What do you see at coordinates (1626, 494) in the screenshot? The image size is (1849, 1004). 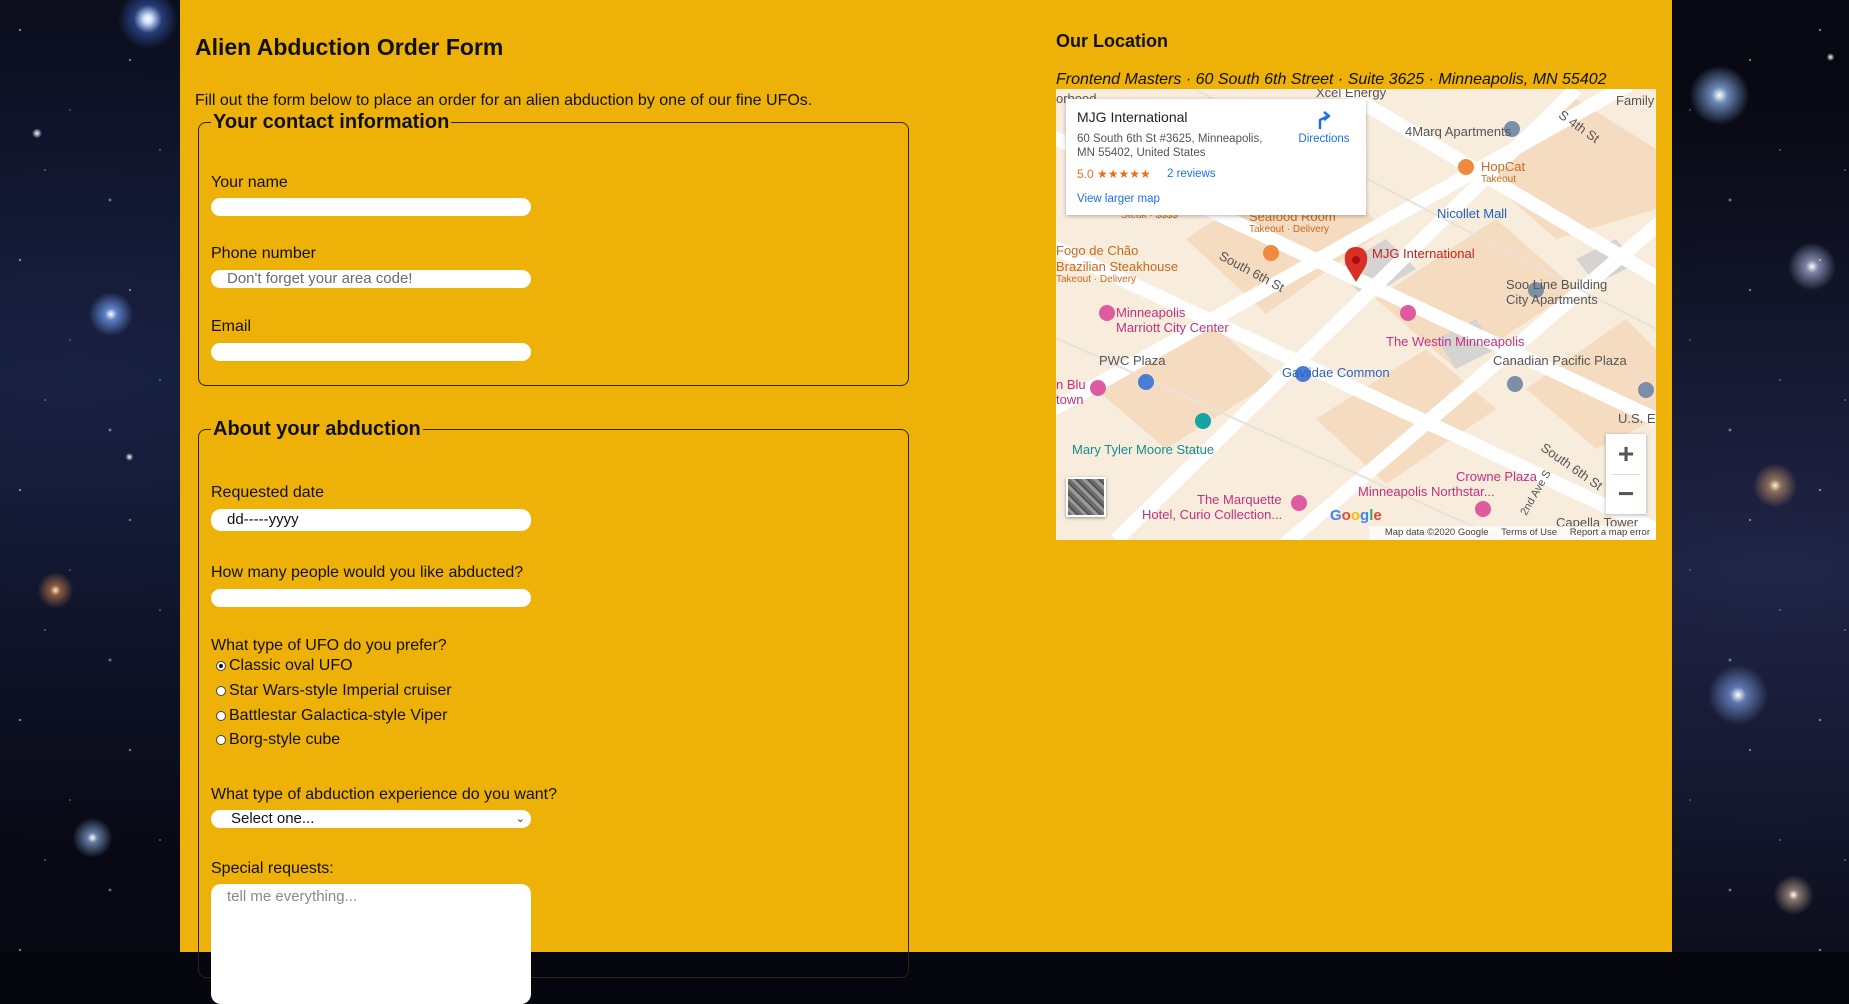 I see `zoom-out-button: −` at bounding box center [1626, 494].